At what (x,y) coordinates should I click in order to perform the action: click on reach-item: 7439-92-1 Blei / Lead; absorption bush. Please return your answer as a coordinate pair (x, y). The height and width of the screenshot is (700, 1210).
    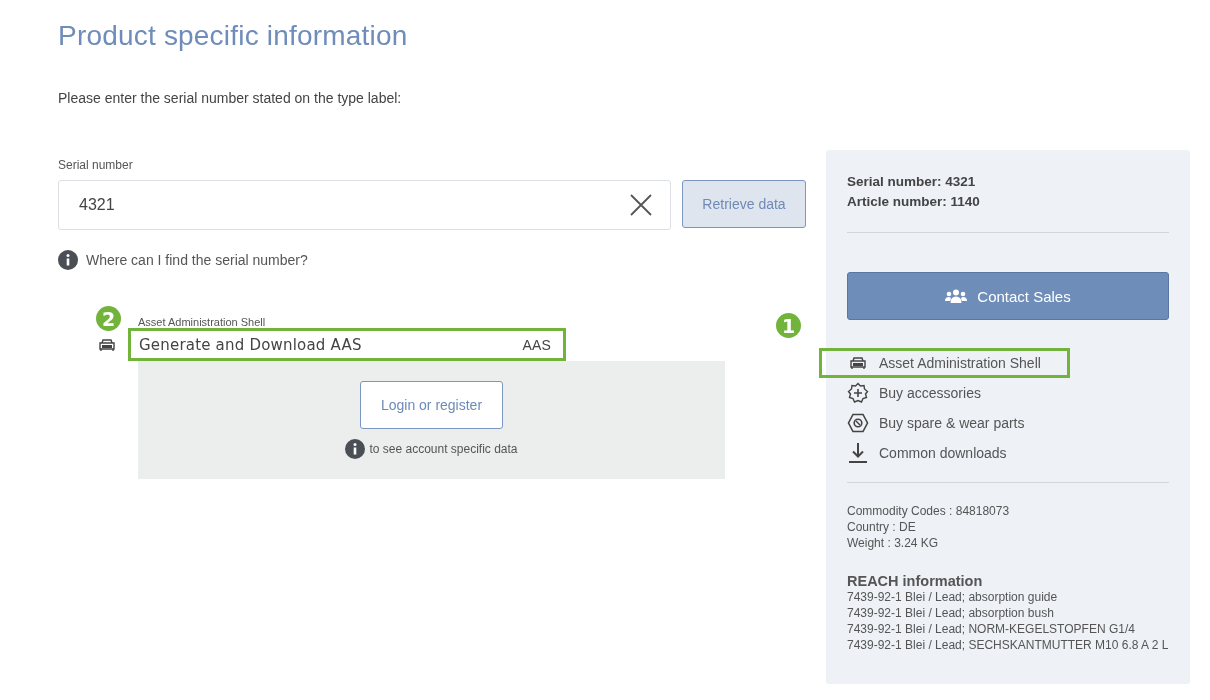
    Looking at the image, I should click on (951, 613).